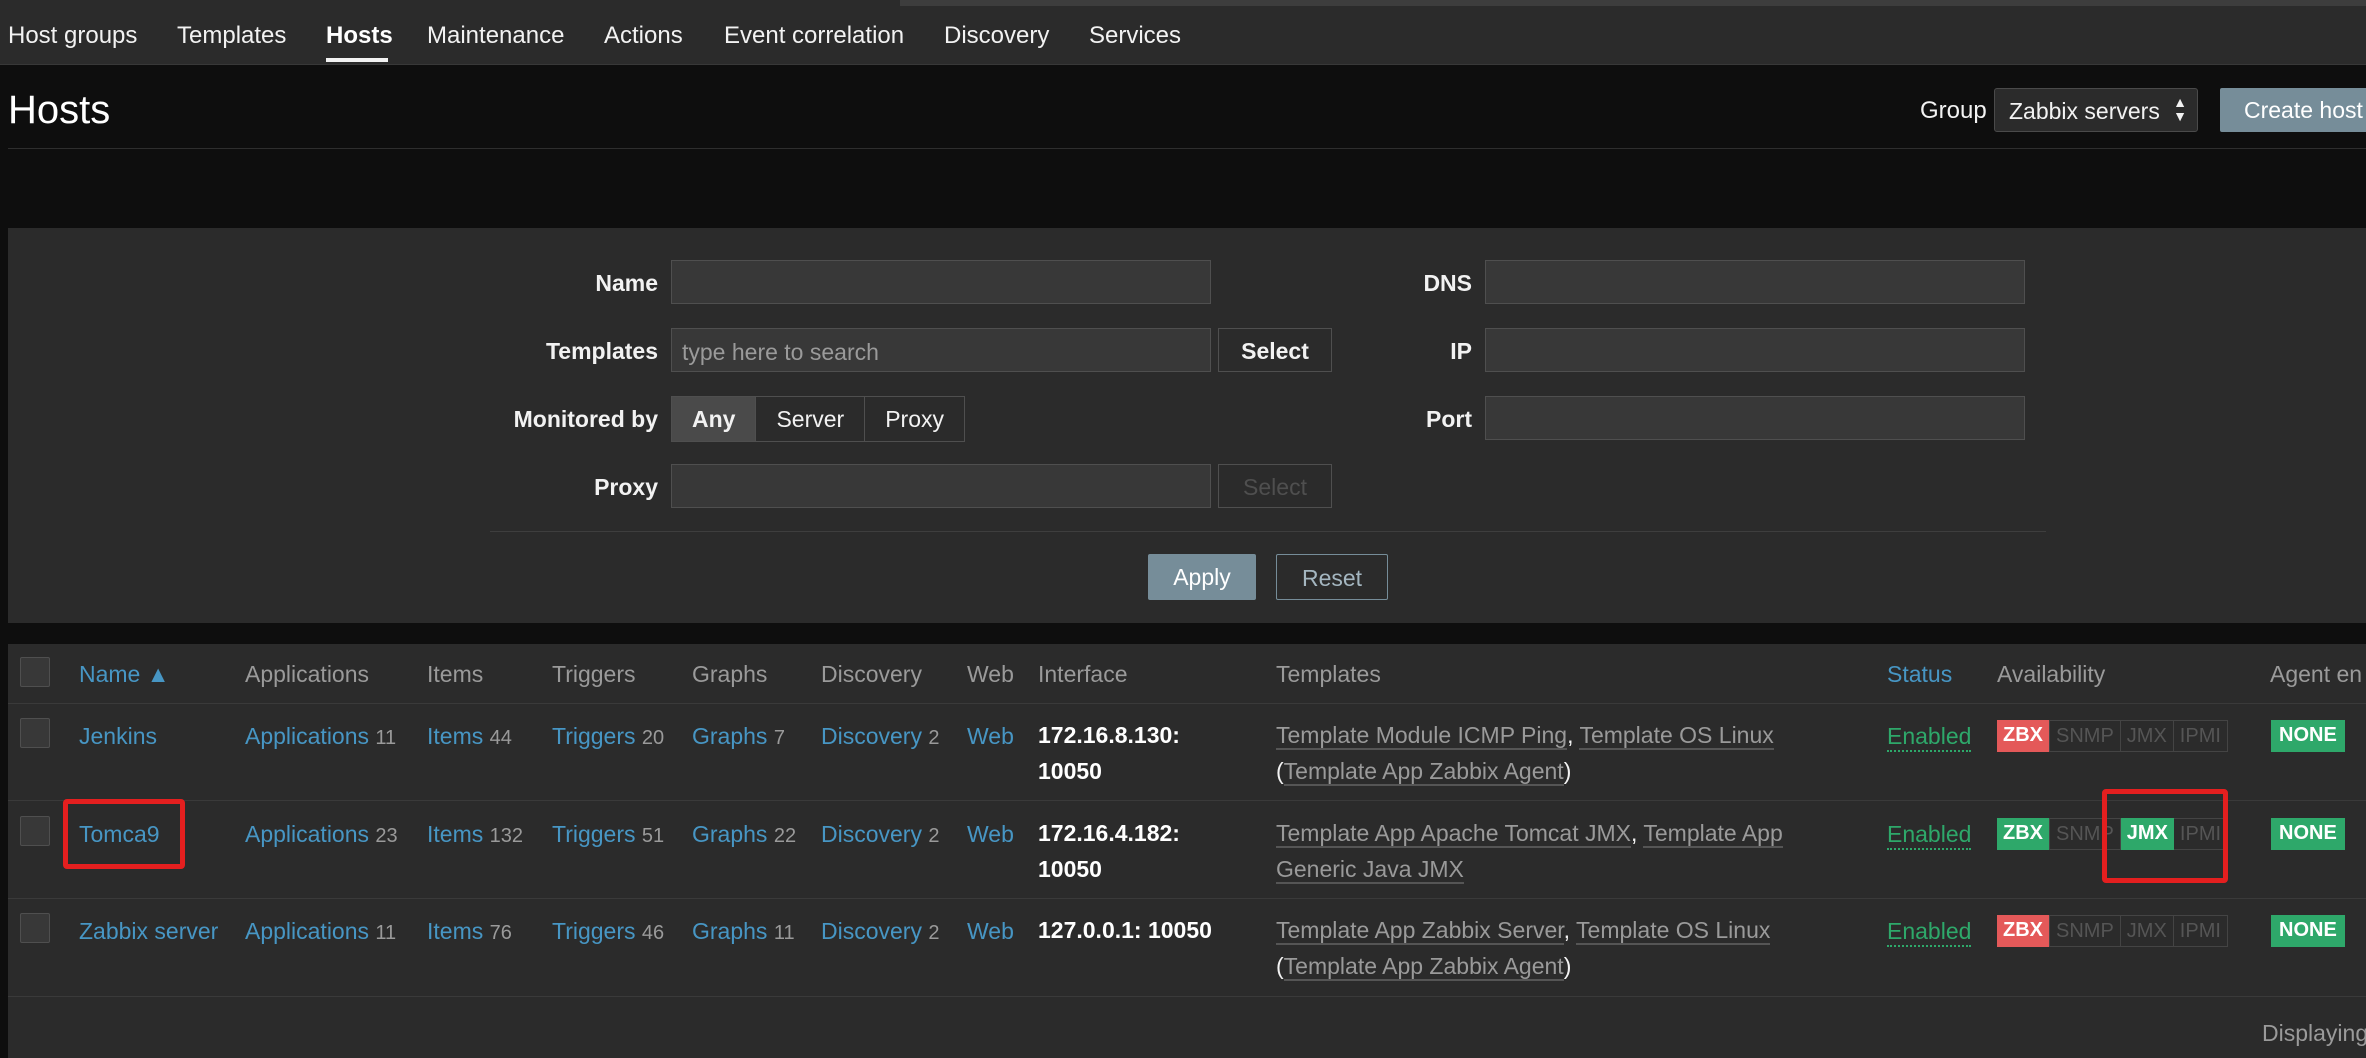 Image resolution: width=2366 pixels, height=1058 pixels. I want to click on applications-cell: Applications 11, so click(320, 931).